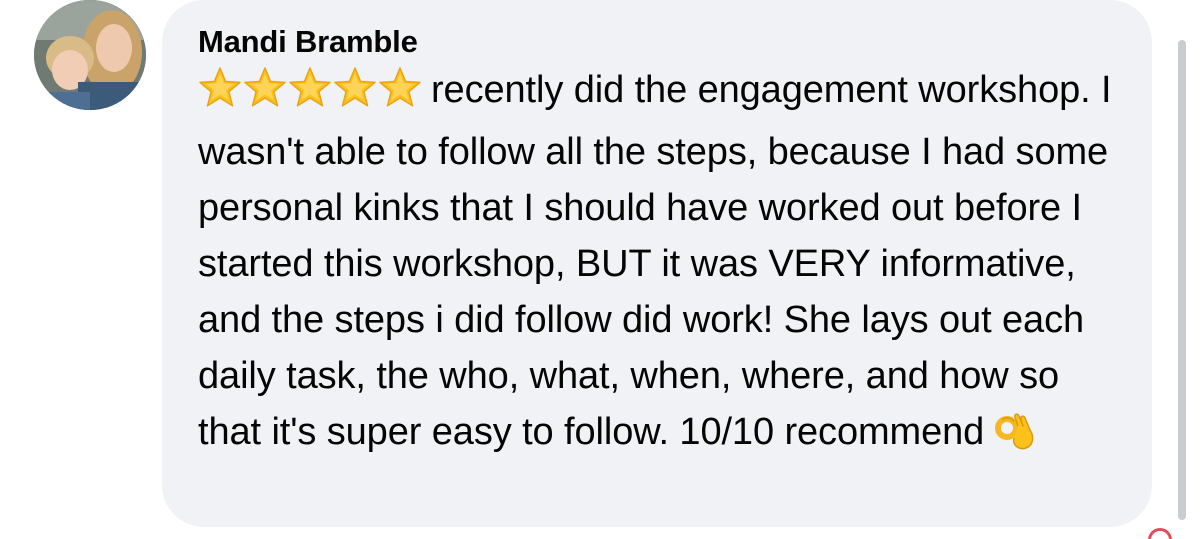 The image size is (1200, 539). I want to click on rating-stars, so click(310, 95).